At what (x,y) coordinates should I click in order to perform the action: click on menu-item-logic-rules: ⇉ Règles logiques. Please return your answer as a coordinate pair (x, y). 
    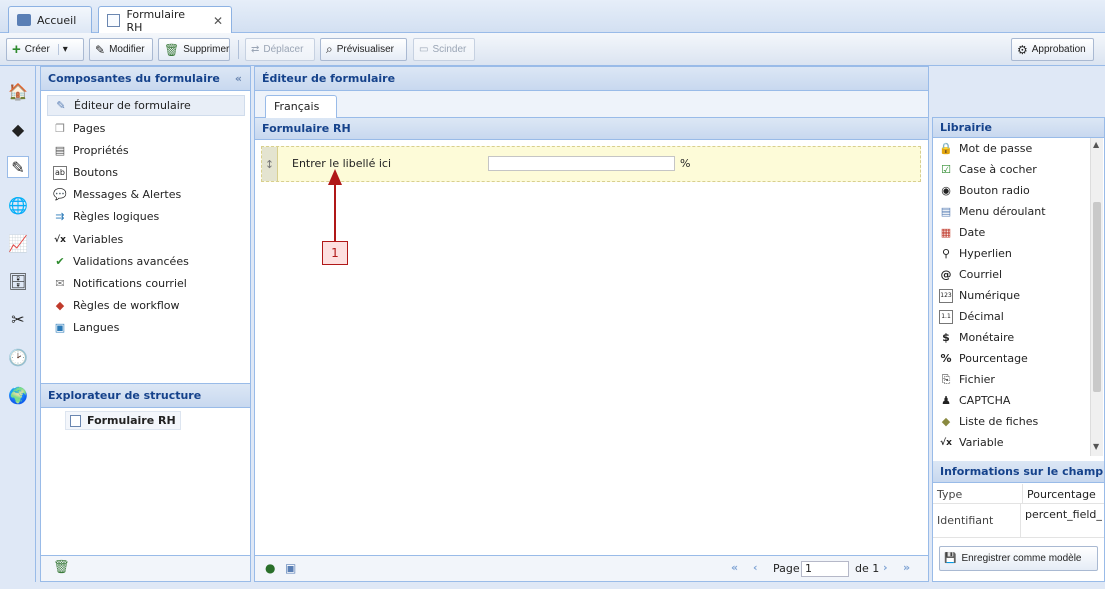
    Looking at the image, I should click on (146, 216).